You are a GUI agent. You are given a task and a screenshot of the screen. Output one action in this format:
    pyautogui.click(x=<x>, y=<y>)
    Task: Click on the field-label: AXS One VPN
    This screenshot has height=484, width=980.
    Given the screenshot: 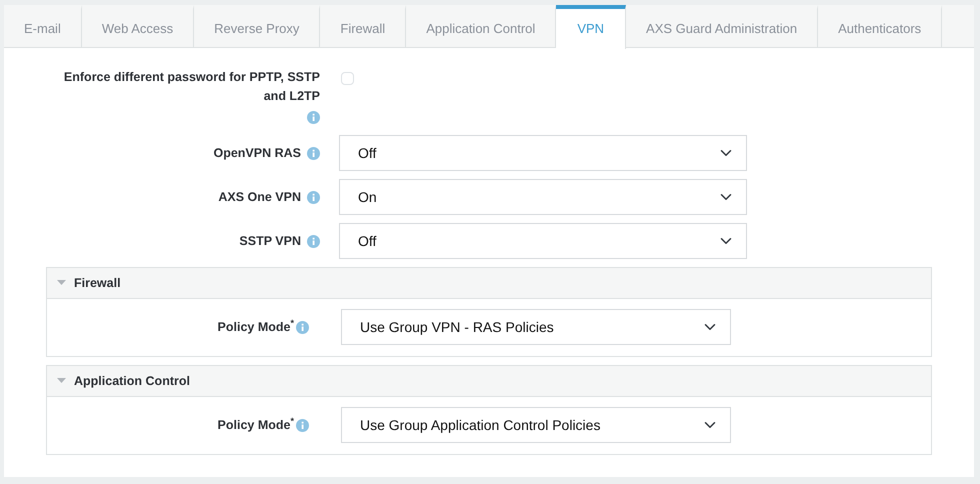 What is the action you would take?
    pyautogui.click(x=259, y=197)
    